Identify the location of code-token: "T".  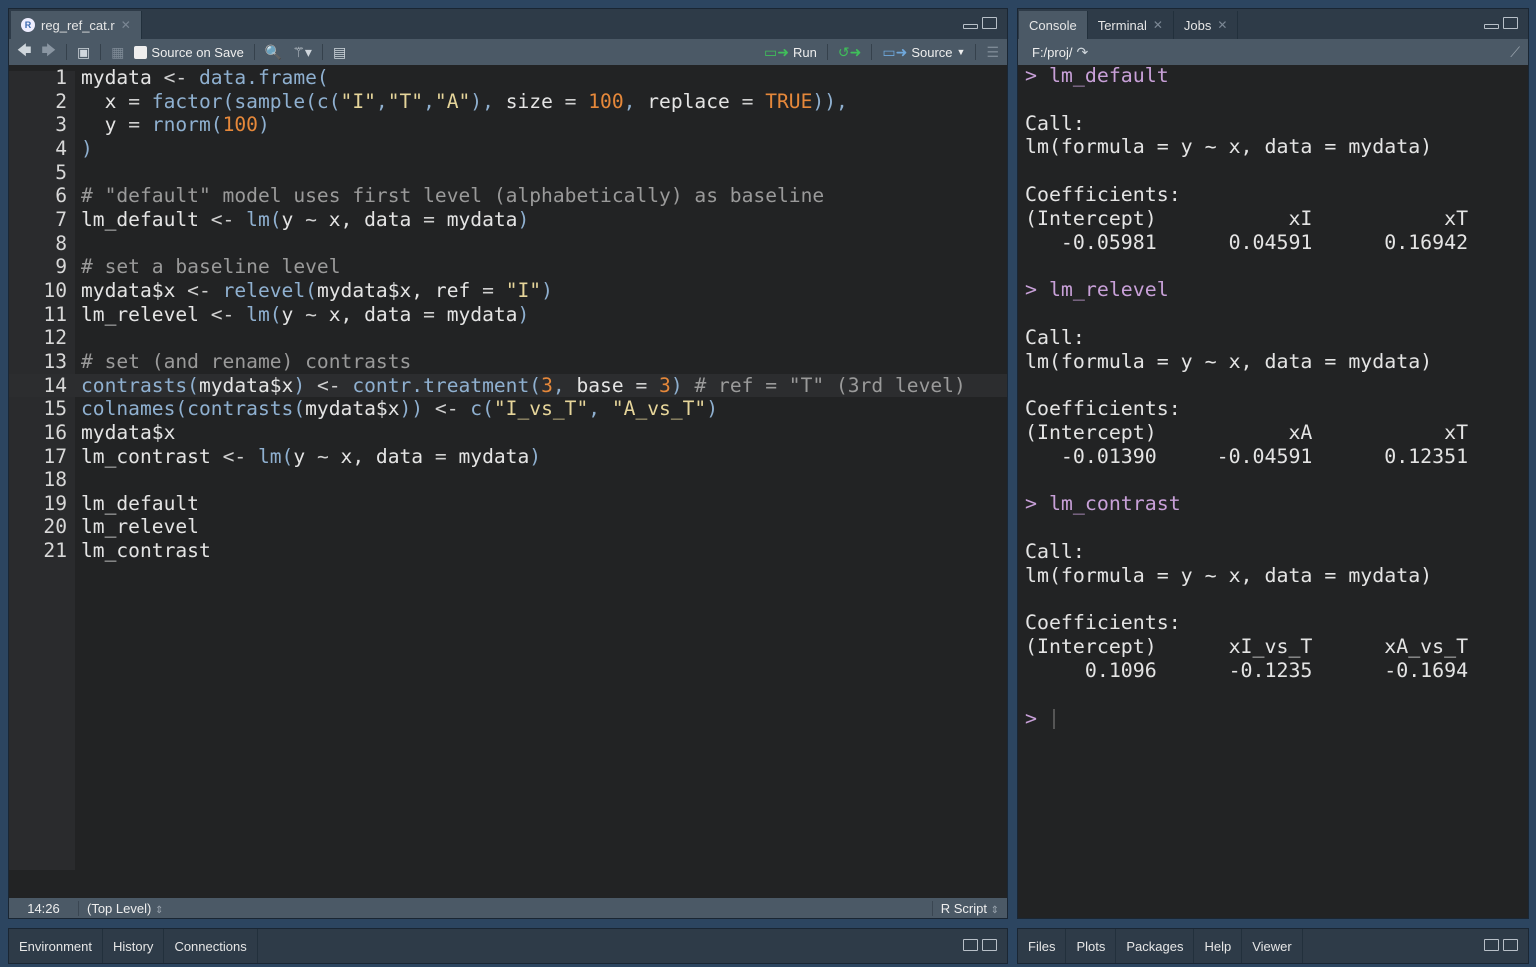
(405, 101).